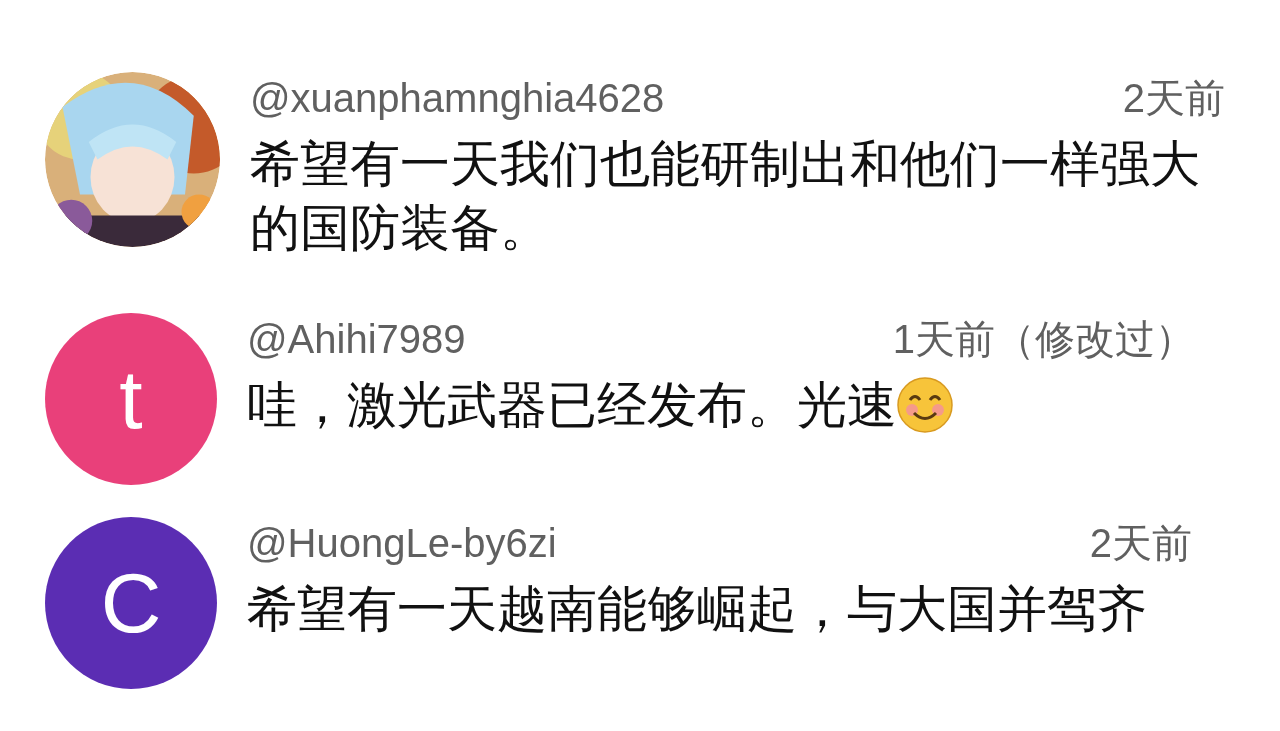  Describe the element at coordinates (697, 609) in the screenshot. I see `comment-text: 希望有一天越南能够崛起，与大国并驾齐` at that location.